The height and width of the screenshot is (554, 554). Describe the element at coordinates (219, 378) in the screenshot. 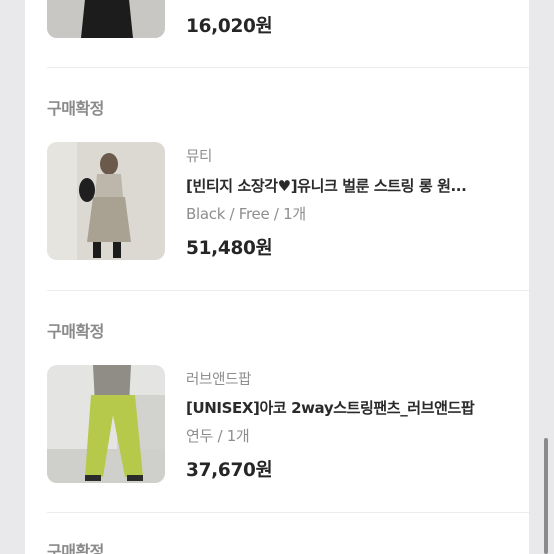

I see `brand-name: 러브앤드팝` at that location.